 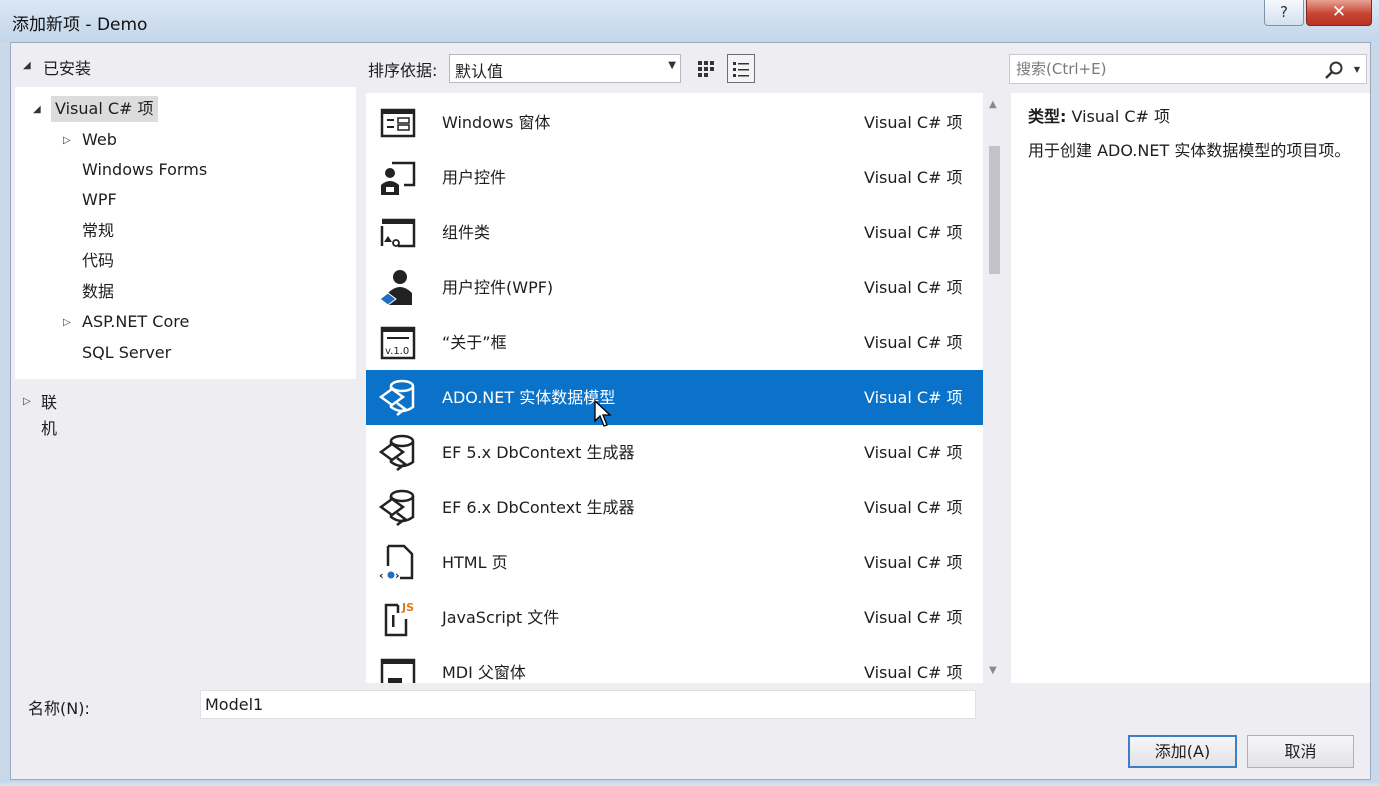 I want to click on installed-label: 已安装, so click(x=67, y=68).